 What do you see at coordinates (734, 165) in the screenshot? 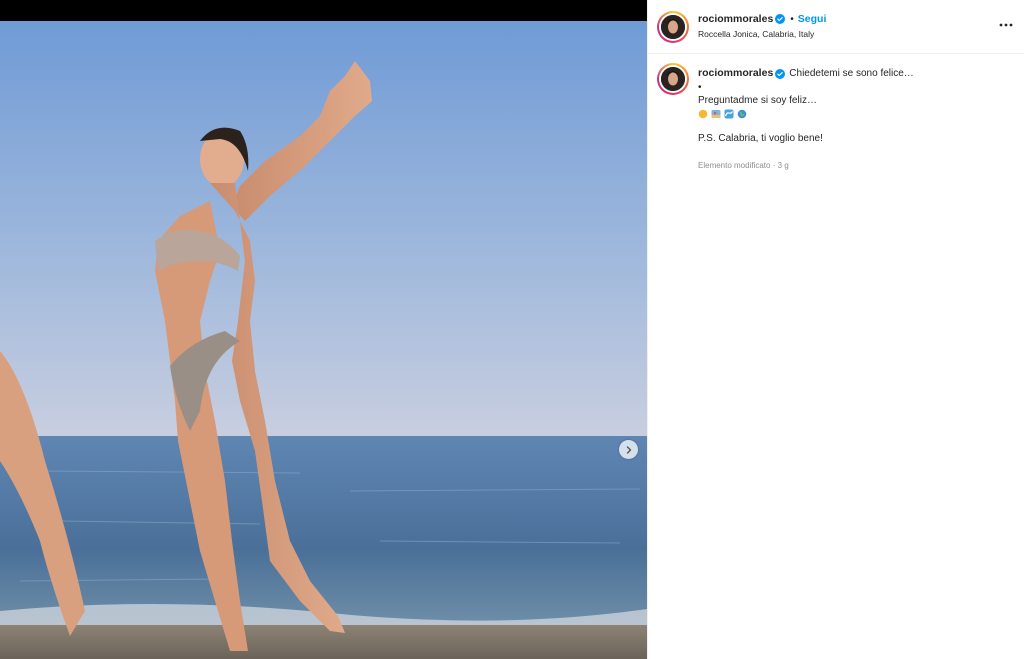
I see `edited-label: Elemento modificato` at bounding box center [734, 165].